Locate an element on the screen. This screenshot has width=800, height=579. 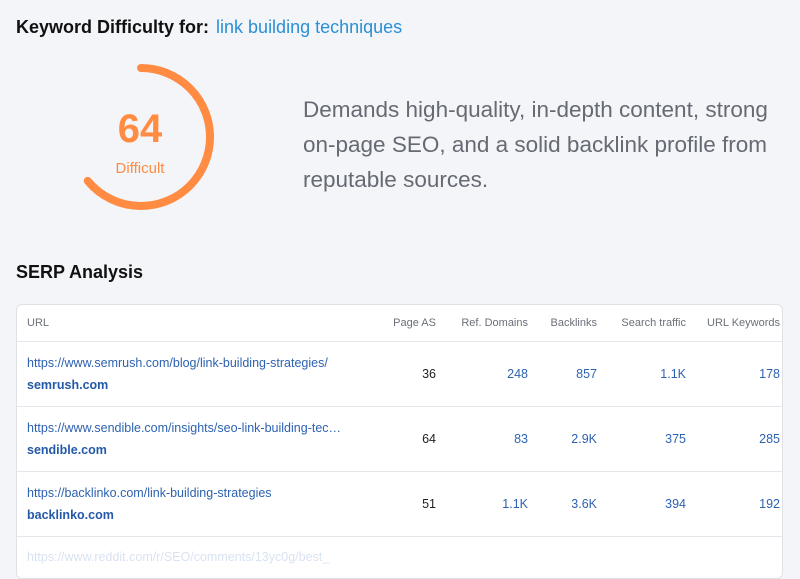
keyword-link: link building techniques is located at coordinates (309, 27).